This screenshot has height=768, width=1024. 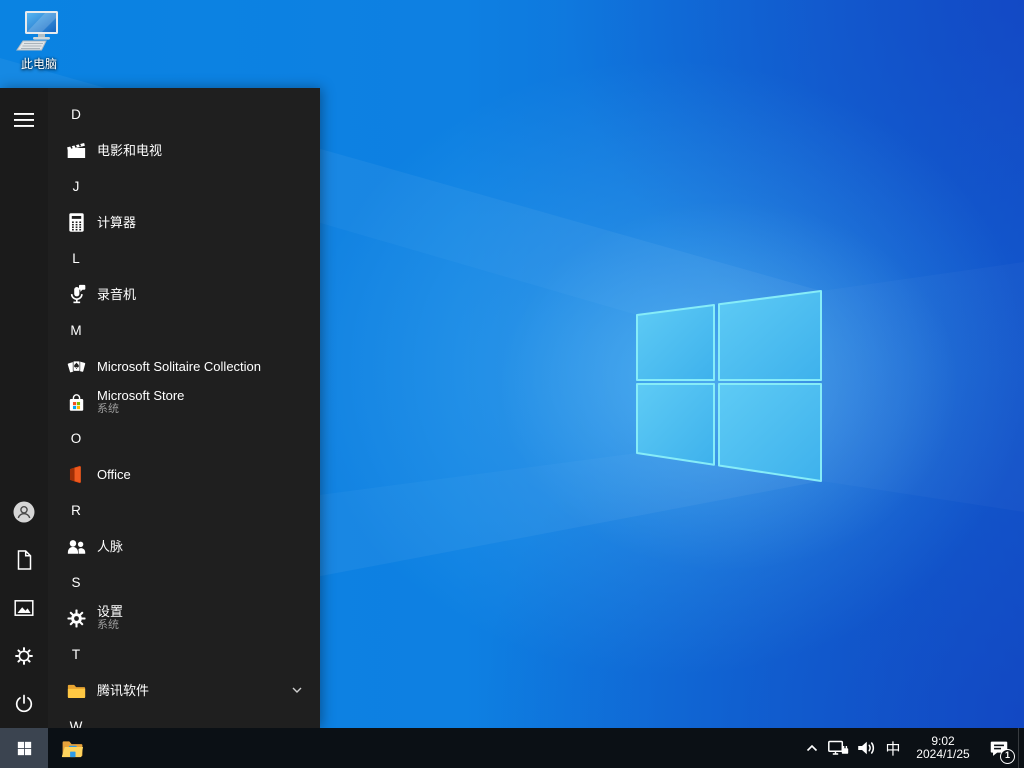 I want to click on app-label: 计算器, so click(x=117, y=222).